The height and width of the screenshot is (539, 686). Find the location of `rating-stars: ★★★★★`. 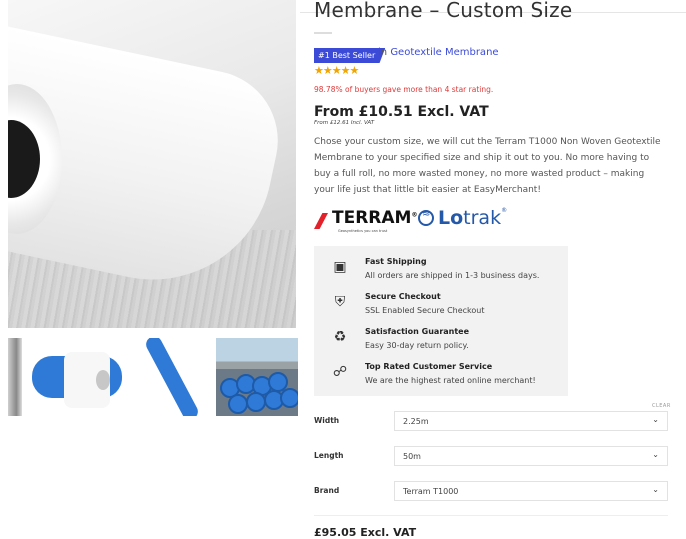

rating-stars: ★★★★★ is located at coordinates (336, 70).